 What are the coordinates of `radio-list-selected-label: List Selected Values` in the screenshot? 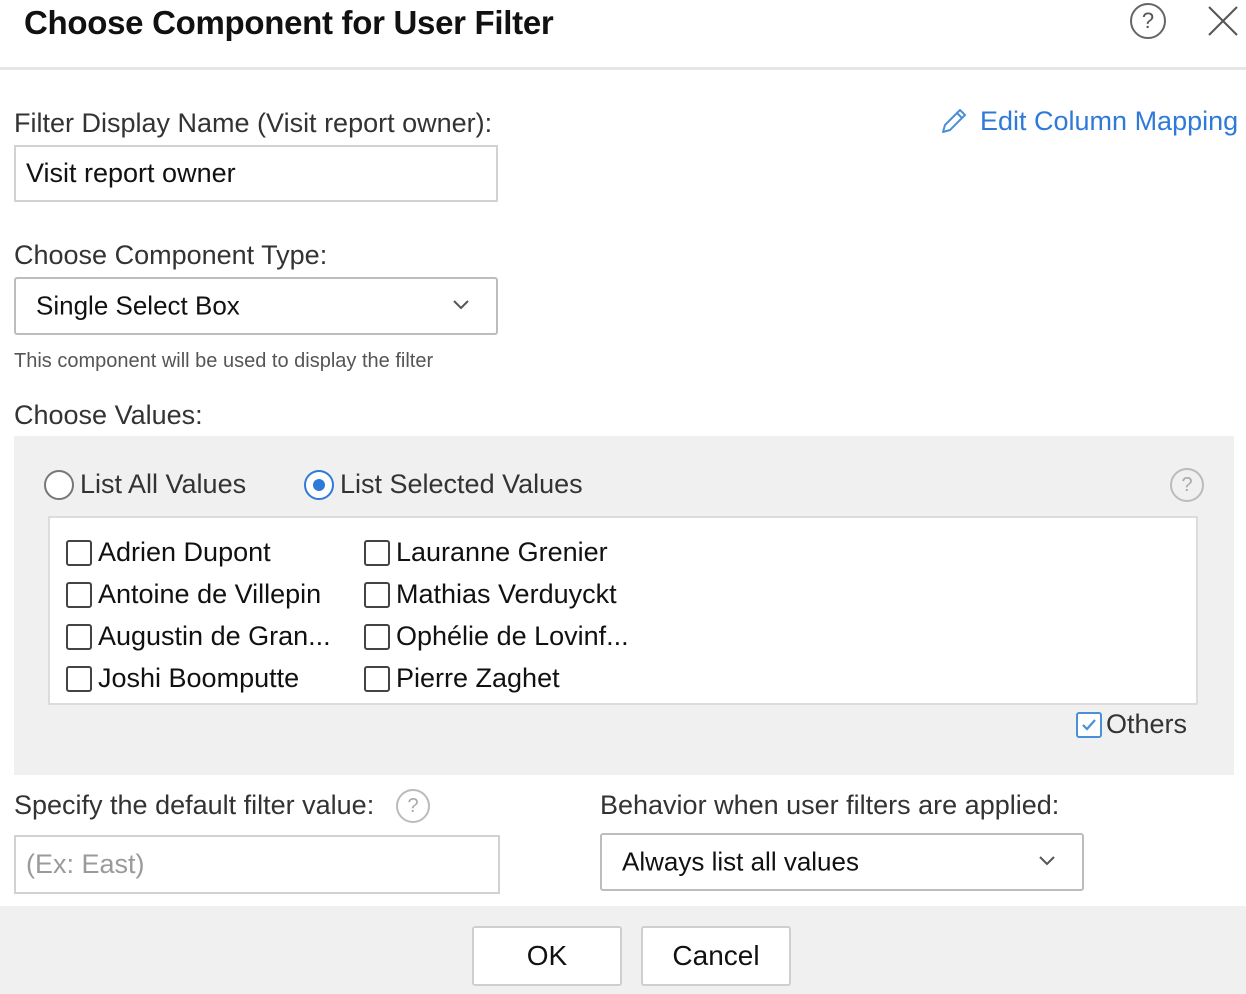 It's located at (461, 484).